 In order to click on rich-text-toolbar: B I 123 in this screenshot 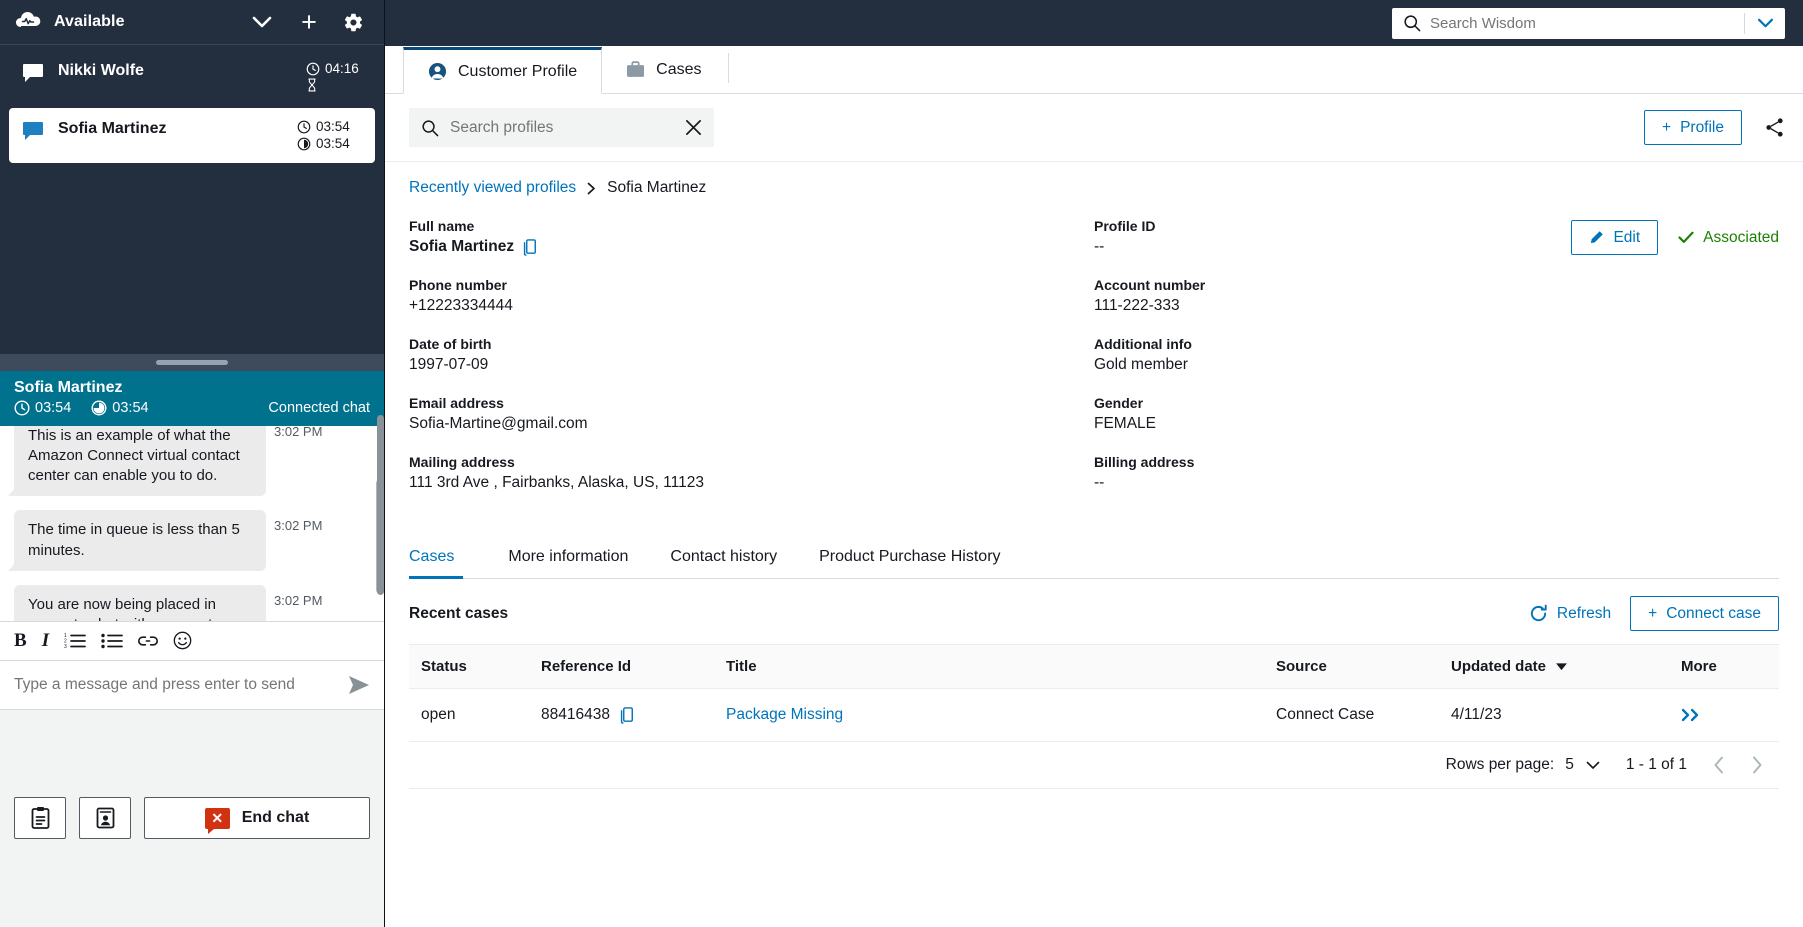, I will do `click(192, 640)`.